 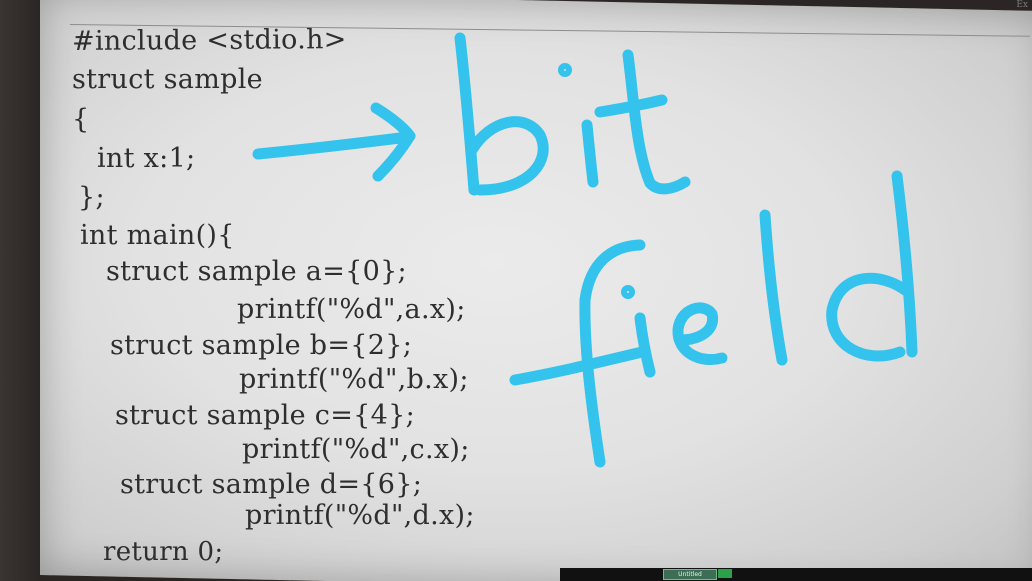 I want to click on handwritten-word-bit, so click(x=572, y=114).